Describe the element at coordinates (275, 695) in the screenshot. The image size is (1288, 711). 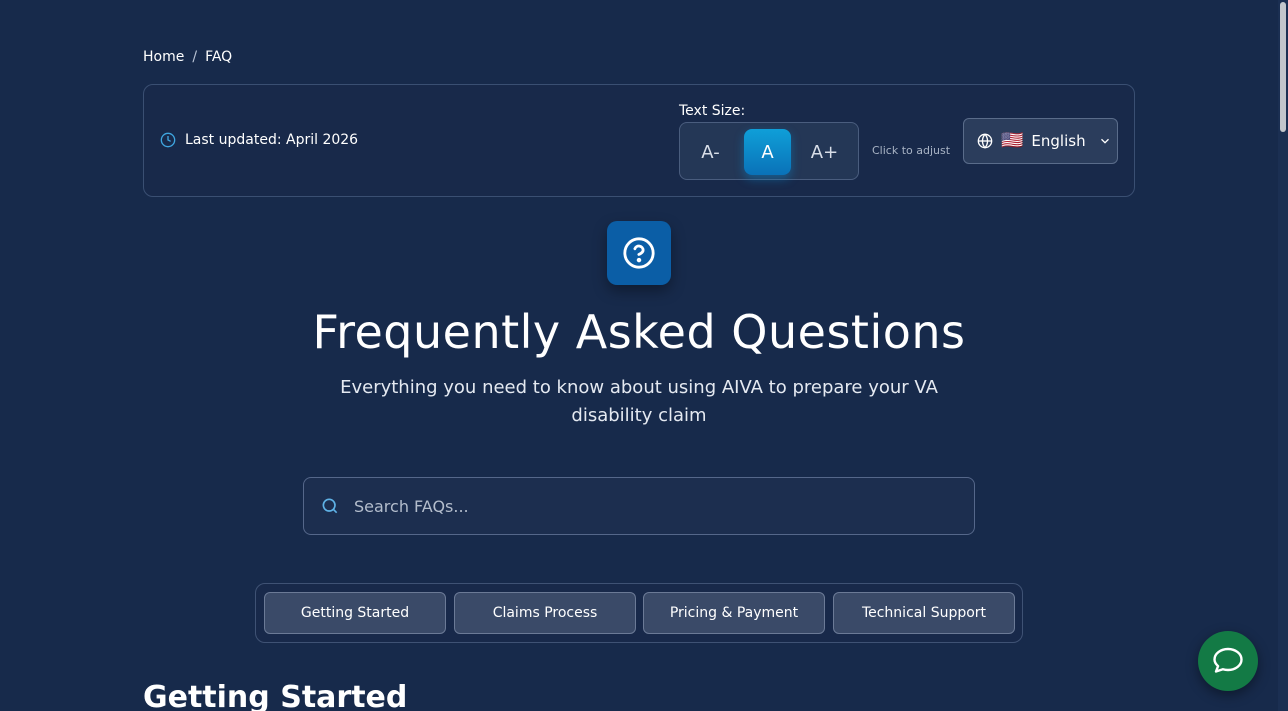
I see `section-title: Getting Started` at that location.